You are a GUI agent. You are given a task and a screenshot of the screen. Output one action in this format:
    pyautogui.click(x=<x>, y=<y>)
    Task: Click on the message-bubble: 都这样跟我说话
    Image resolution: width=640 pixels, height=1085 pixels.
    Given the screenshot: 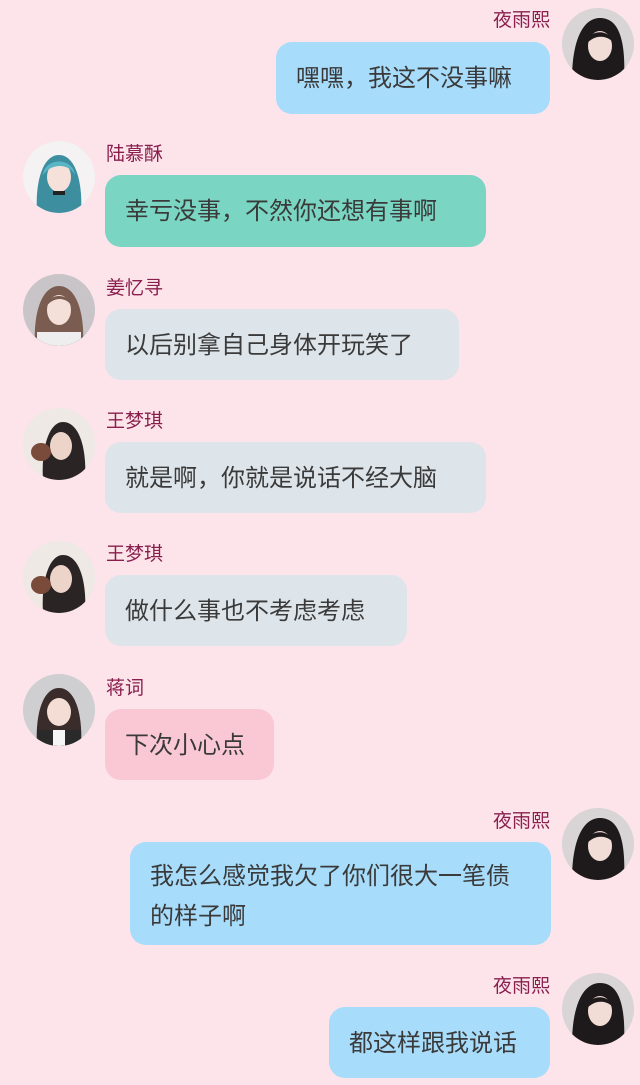 What is the action you would take?
    pyautogui.click(x=439, y=1042)
    